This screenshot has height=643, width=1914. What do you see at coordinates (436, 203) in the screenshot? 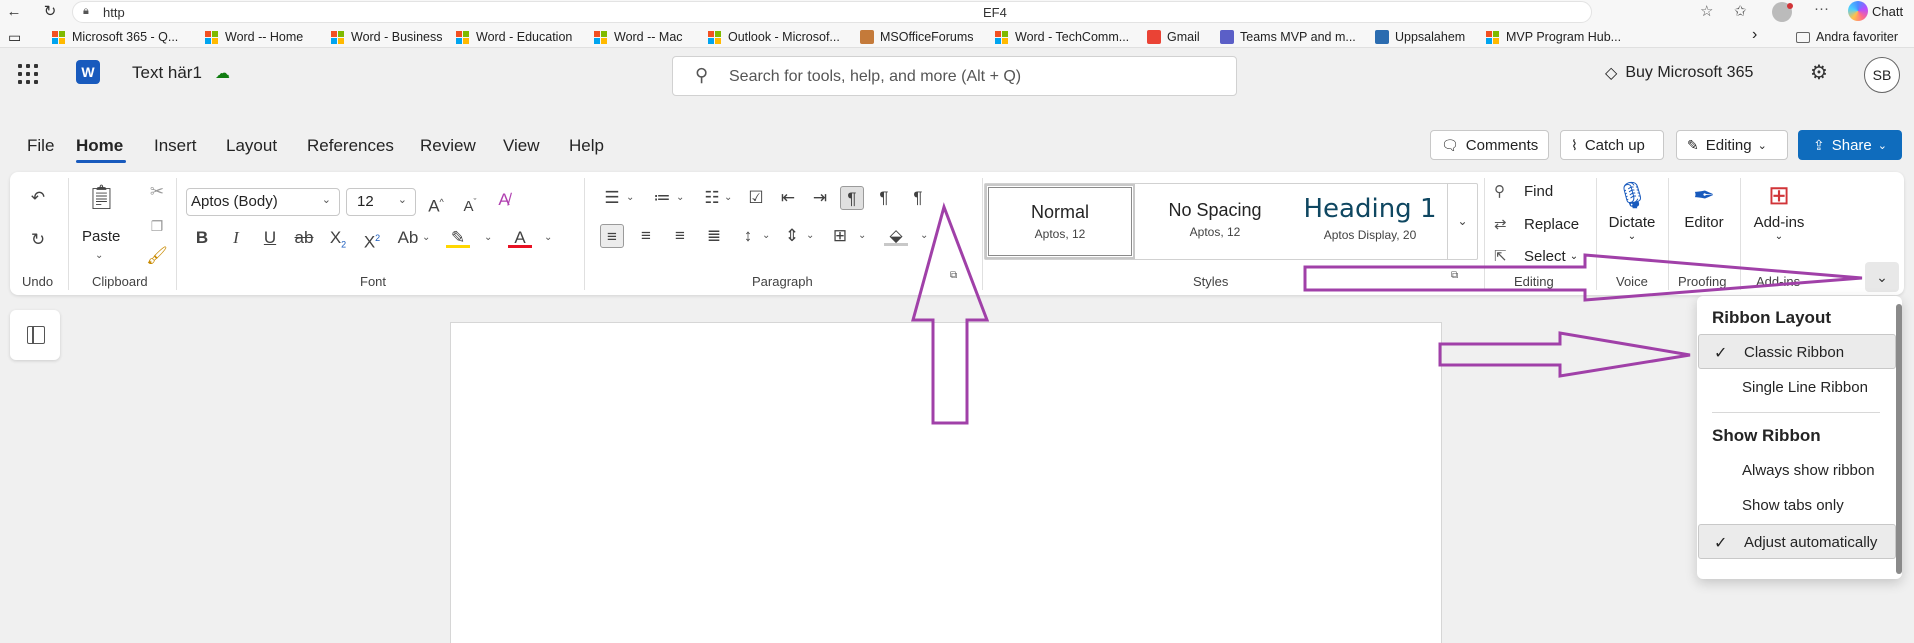
I see `grow-font-icon: A^` at bounding box center [436, 203].